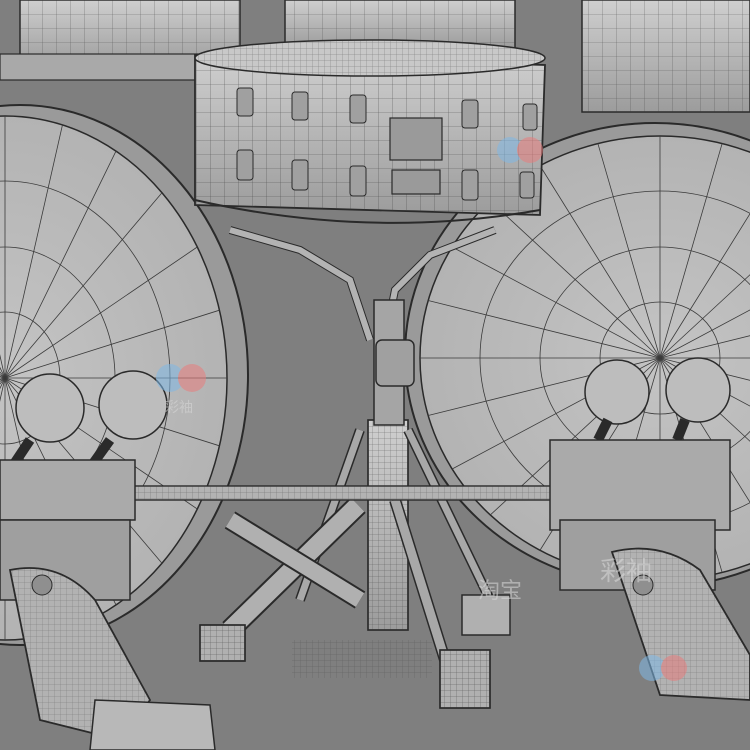 The image size is (750, 750). I want to click on watermark-text-3: 彩袖, so click(626, 572).